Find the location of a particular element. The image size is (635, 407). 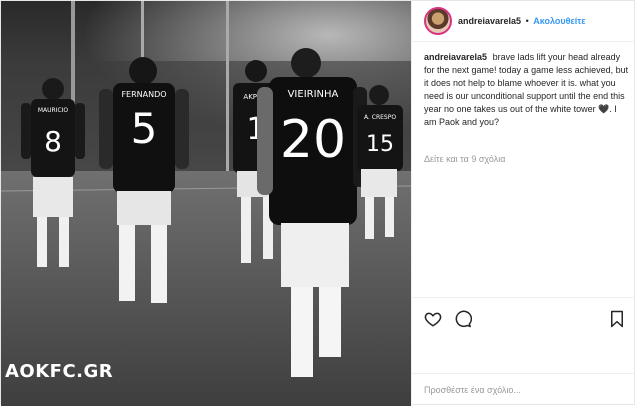

comment-icon is located at coordinates (463, 319).